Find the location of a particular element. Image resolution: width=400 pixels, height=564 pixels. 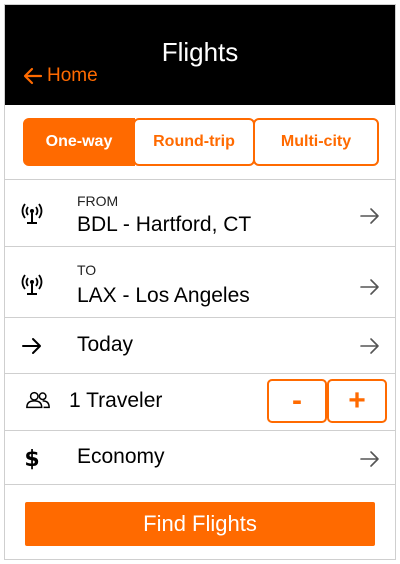

arrow-right-icon is located at coordinates (32, 346).